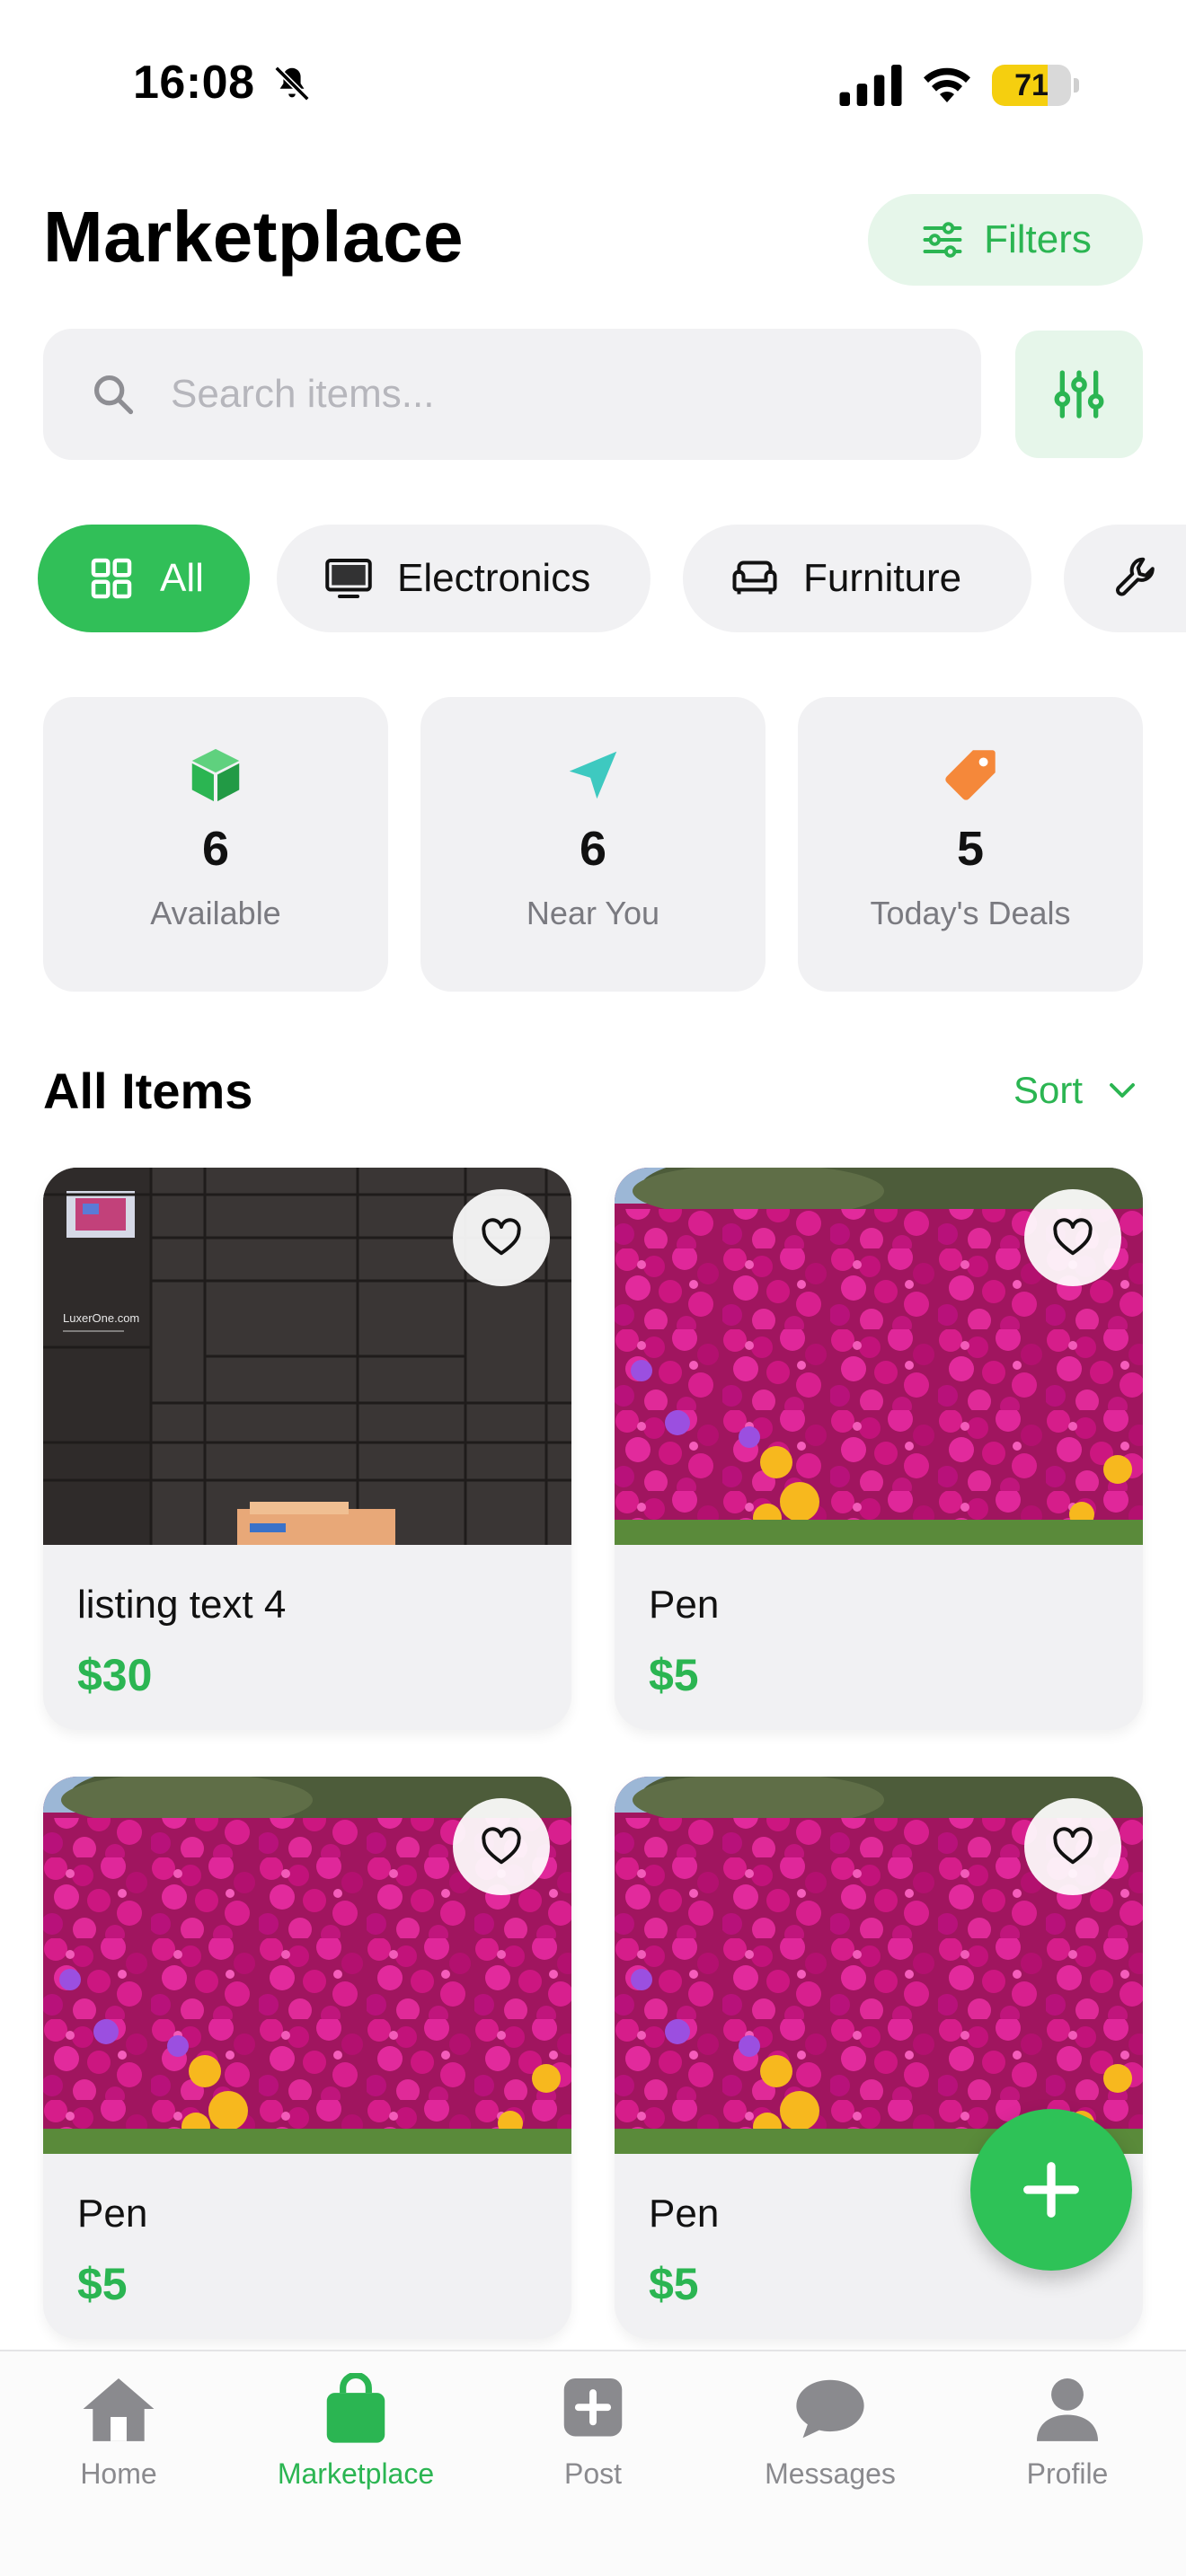  I want to click on wrench-icon, so click(1135, 576).